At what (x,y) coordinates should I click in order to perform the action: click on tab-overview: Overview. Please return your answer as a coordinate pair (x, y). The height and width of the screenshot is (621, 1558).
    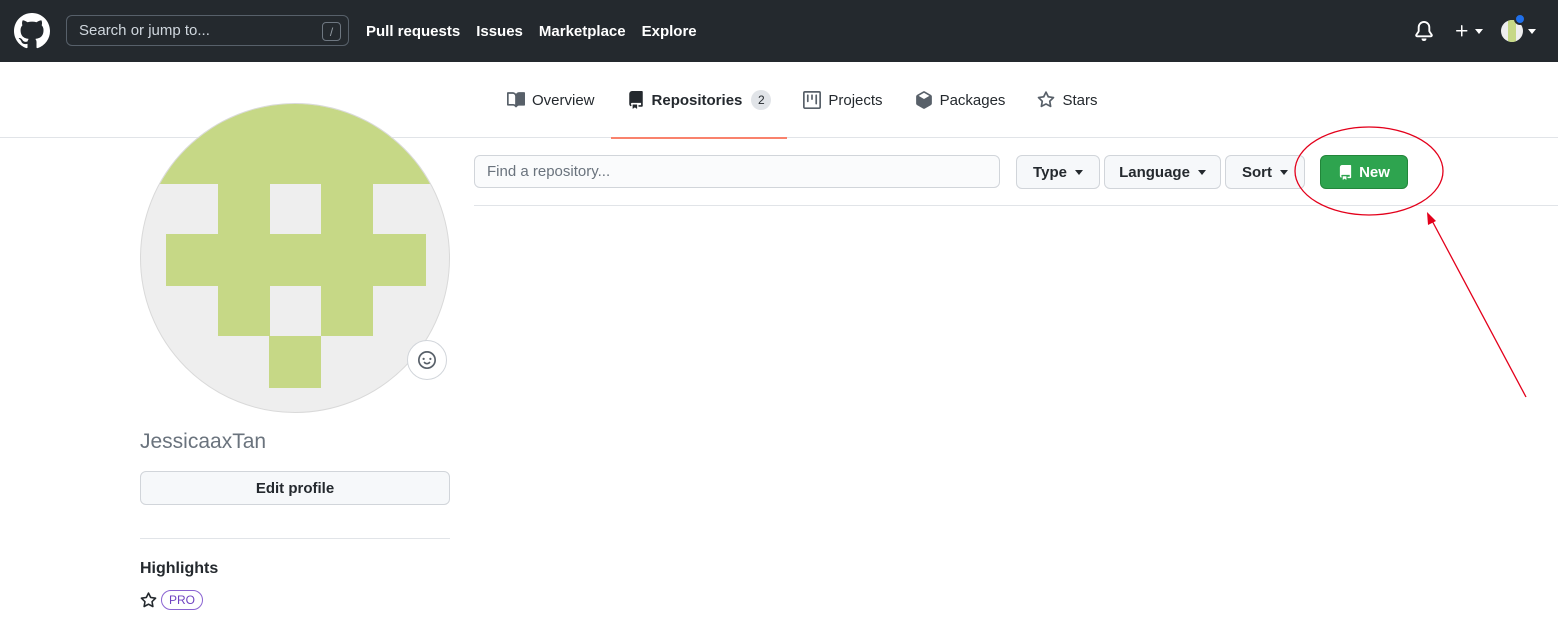
    Looking at the image, I should click on (551, 100).